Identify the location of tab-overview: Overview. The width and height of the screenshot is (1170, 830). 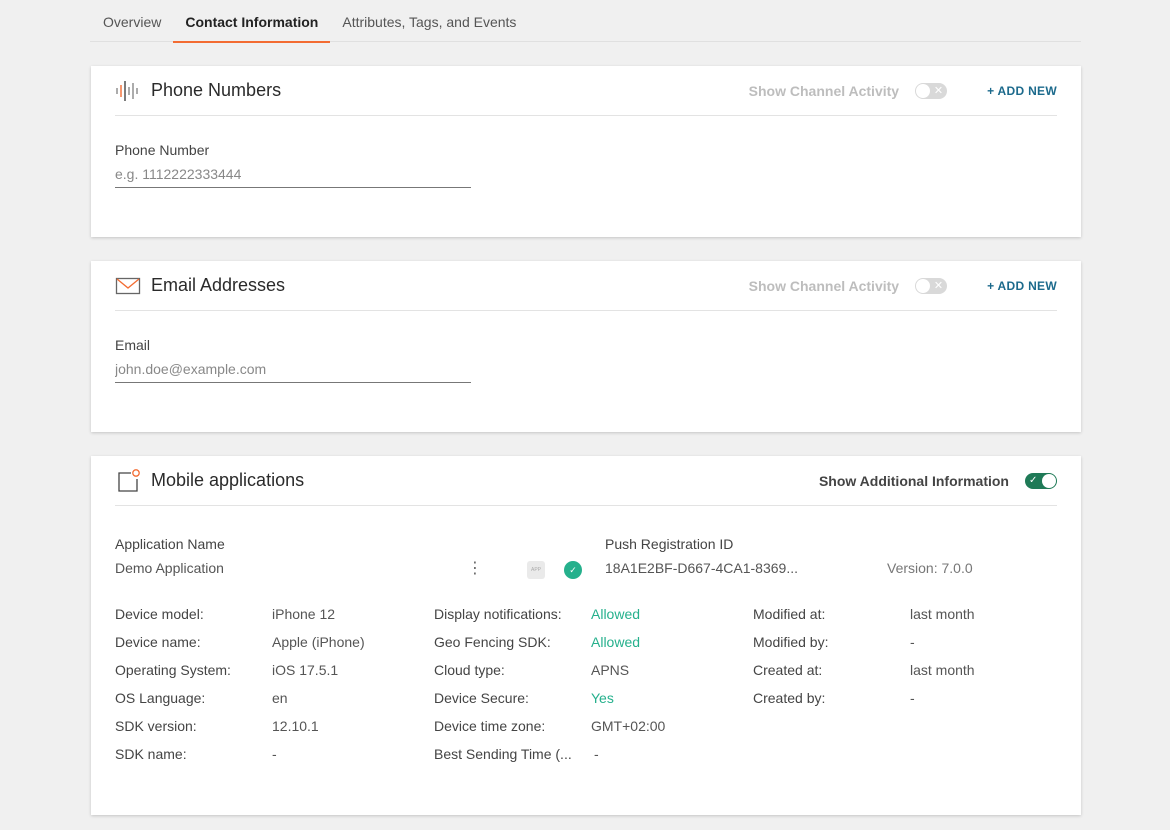
(131, 21).